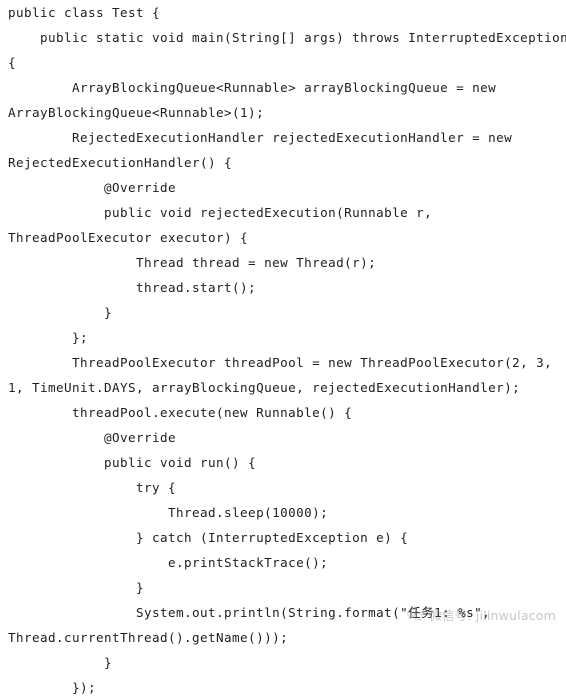 The image size is (566, 700). I want to click on code-line: ArrayBlockingQueue<Runnable>(1);, so click(136, 112).